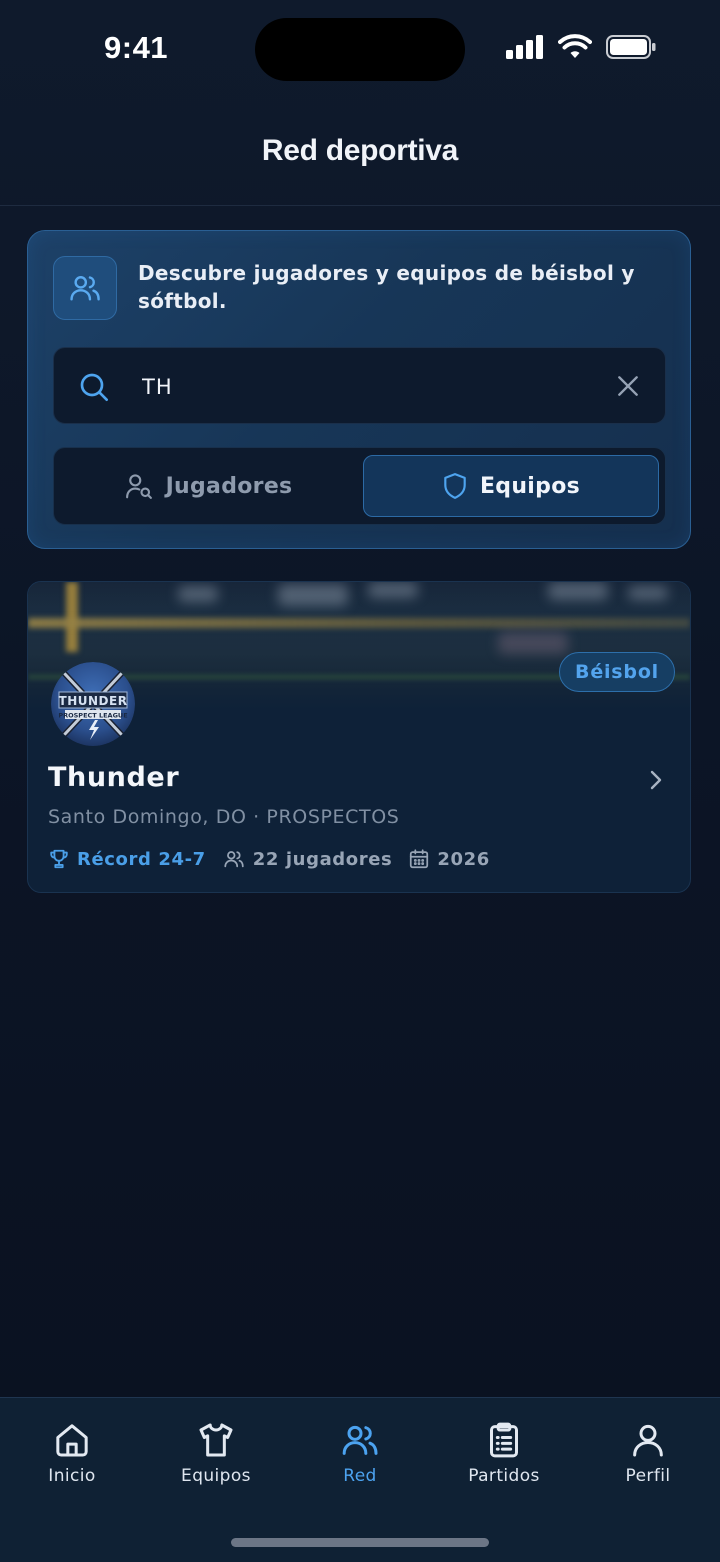 Image resolution: width=720 pixels, height=1562 pixels. I want to click on team-players: 22 jugadores, so click(307, 859).